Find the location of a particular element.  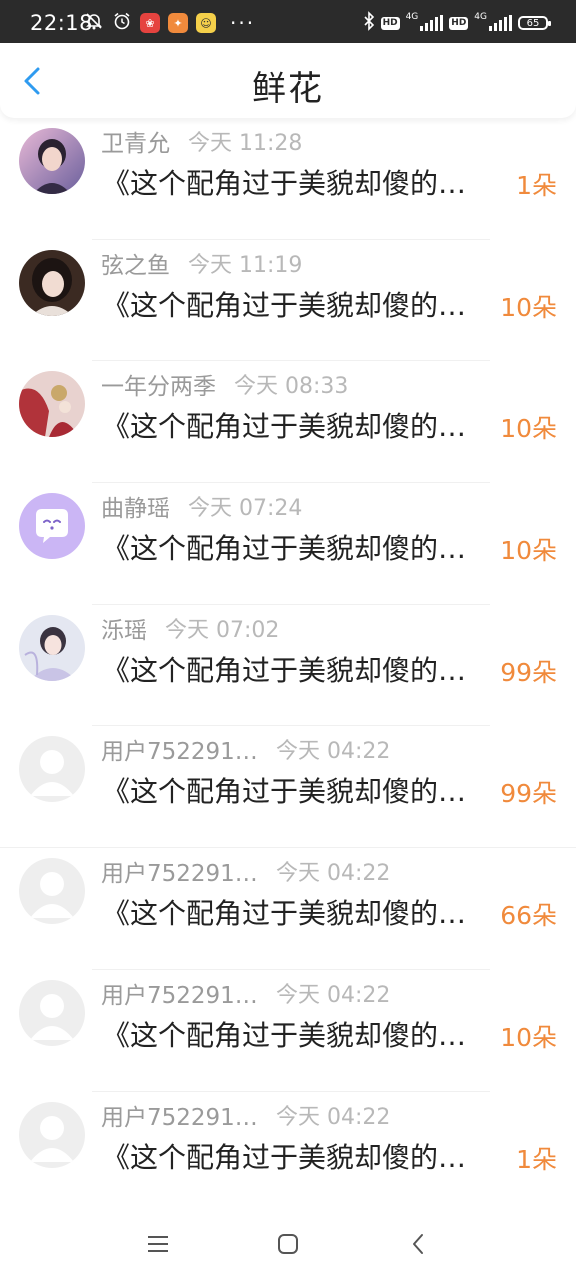

app-icon-orange: ✦ is located at coordinates (178, 23).